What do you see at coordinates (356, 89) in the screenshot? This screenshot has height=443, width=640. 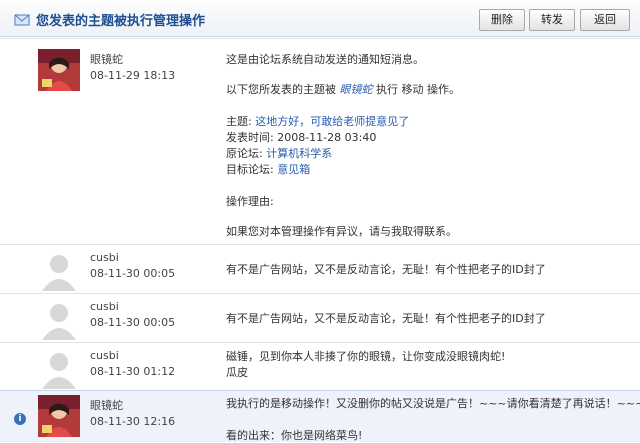 I see `actor-link: 眼镜蛇` at bounding box center [356, 89].